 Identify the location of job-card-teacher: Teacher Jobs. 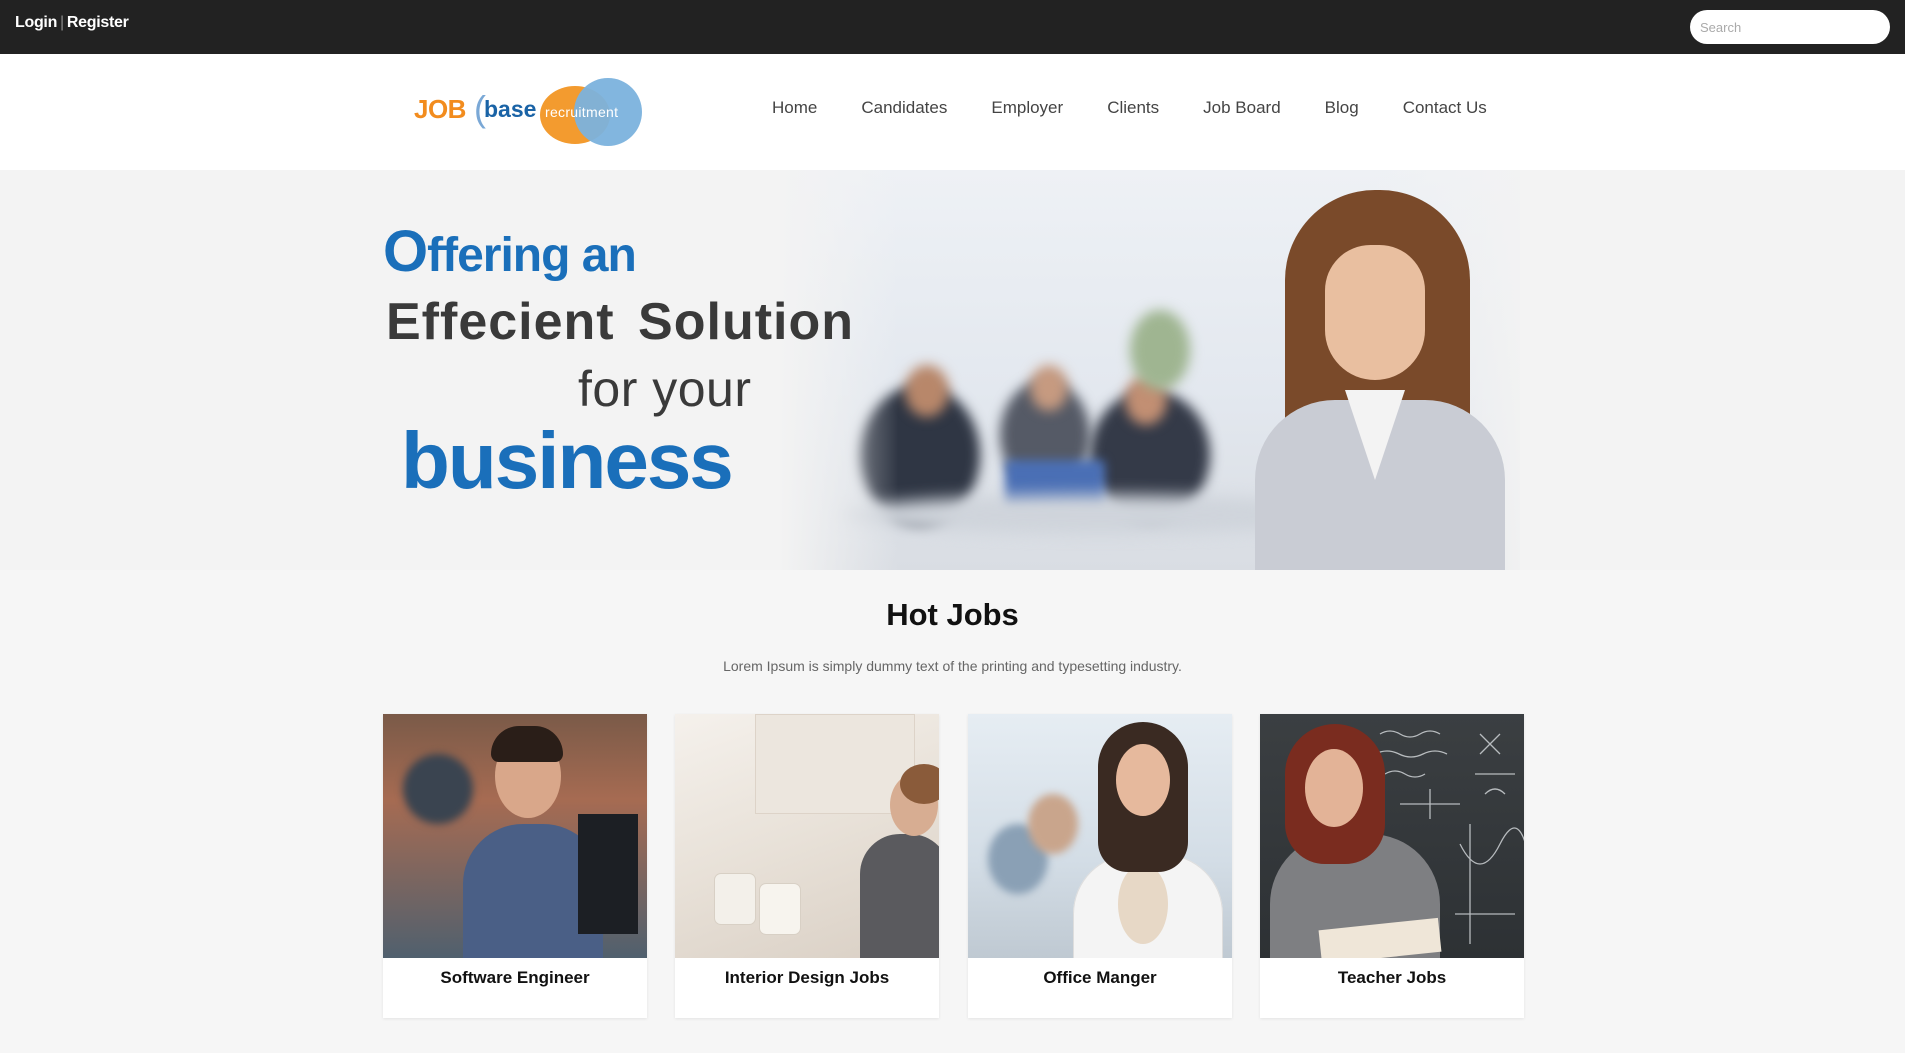
(1392, 866).